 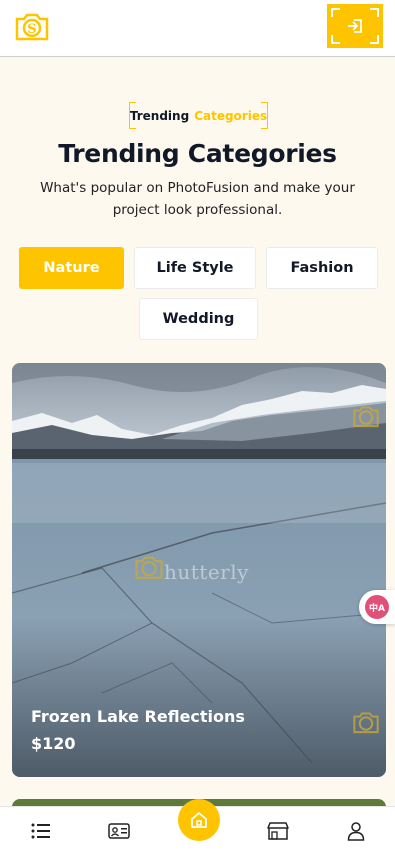 I want to click on bottom-nav, so click(x=197, y=826).